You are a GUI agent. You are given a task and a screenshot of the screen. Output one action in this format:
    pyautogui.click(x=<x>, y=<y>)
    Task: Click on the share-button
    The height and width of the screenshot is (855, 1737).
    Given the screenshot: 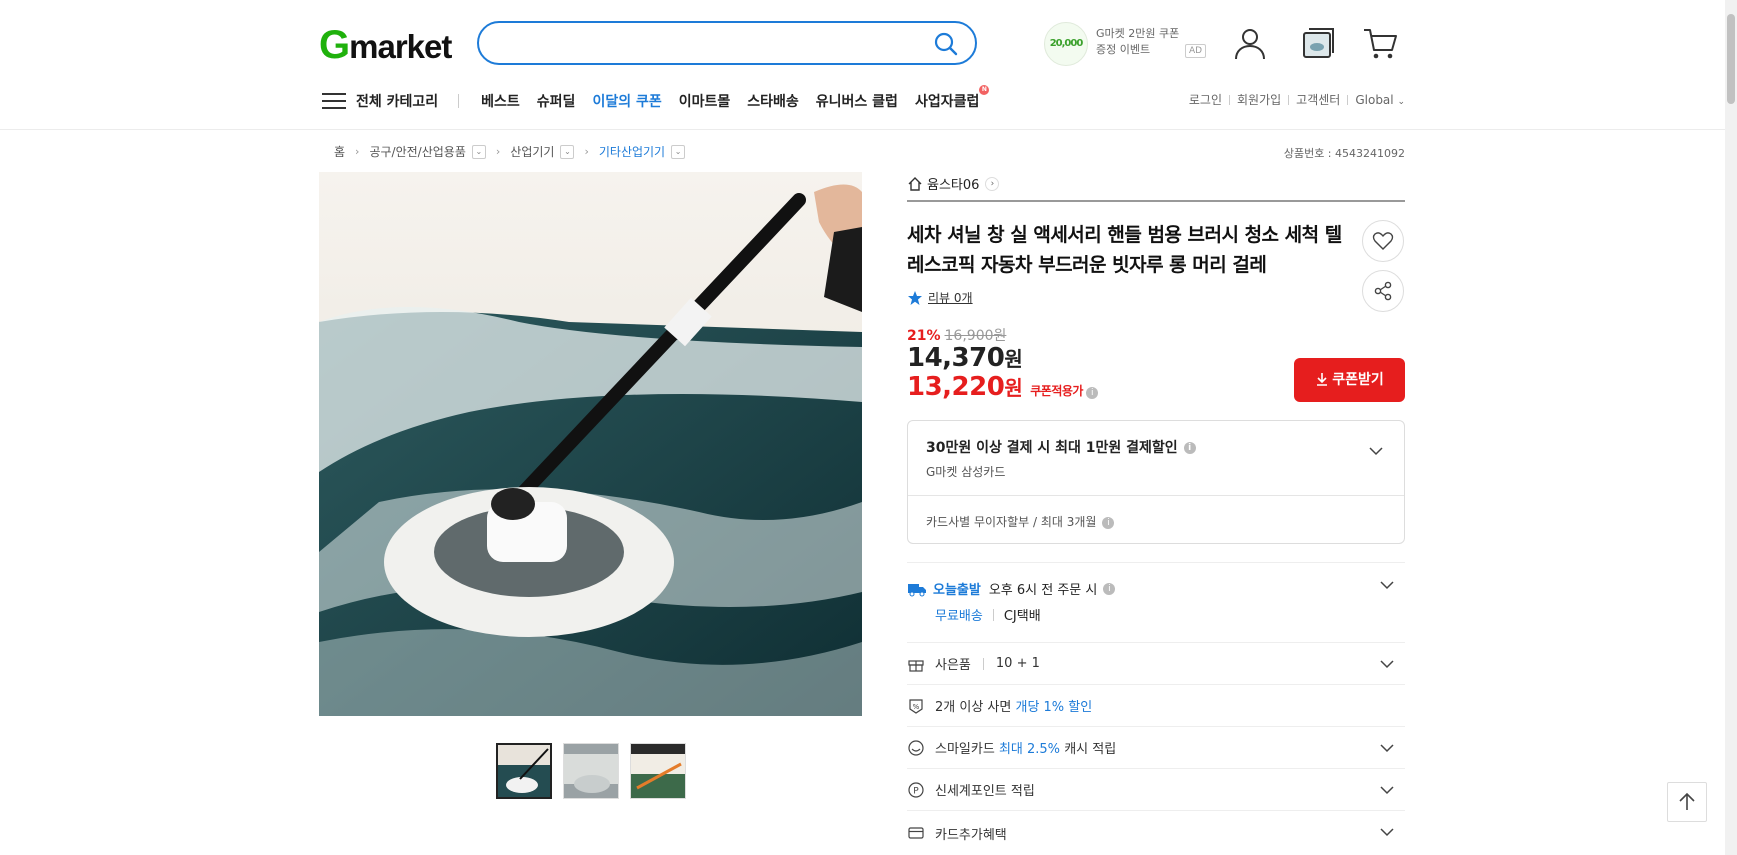 What is the action you would take?
    pyautogui.click(x=1383, y=291)
    